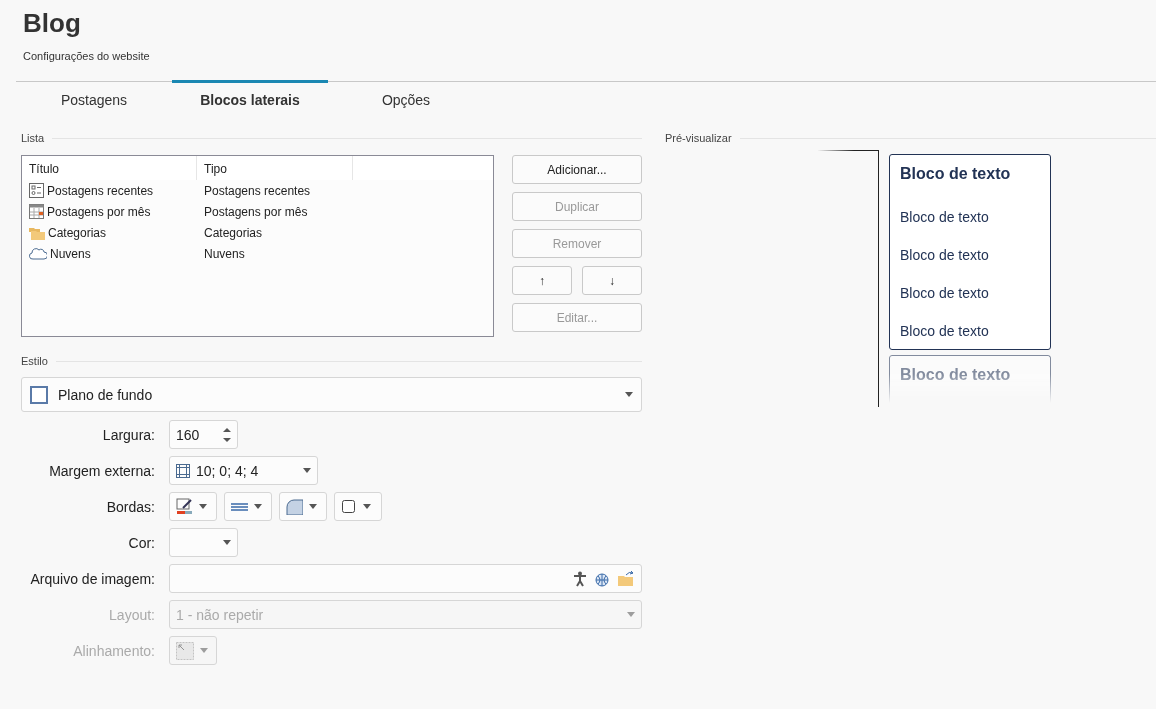 The height and width of the screenshot is (709, 1156). I want to click on calendar-icon, so click(36, 211).